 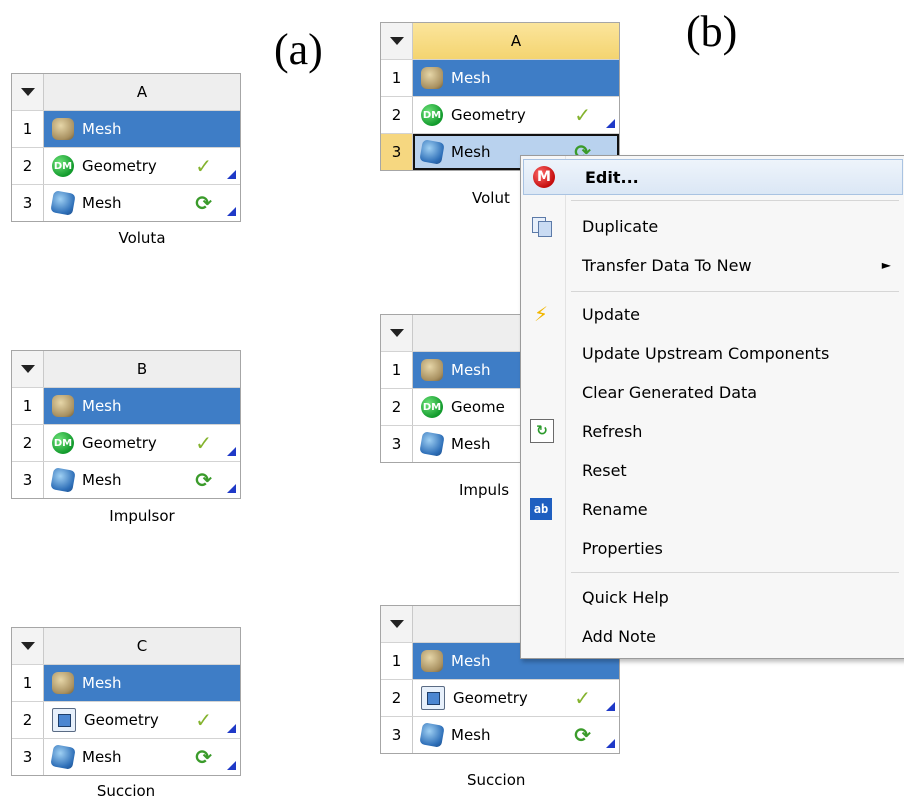 I want to click on system-name: Impuls, so click(x=484, y=490).